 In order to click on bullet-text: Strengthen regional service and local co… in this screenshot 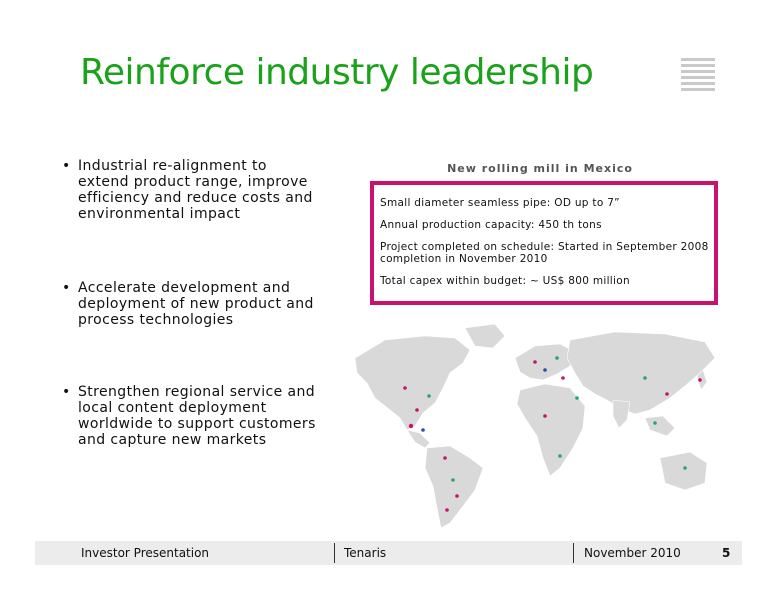, I will do `click(197, 416)`.